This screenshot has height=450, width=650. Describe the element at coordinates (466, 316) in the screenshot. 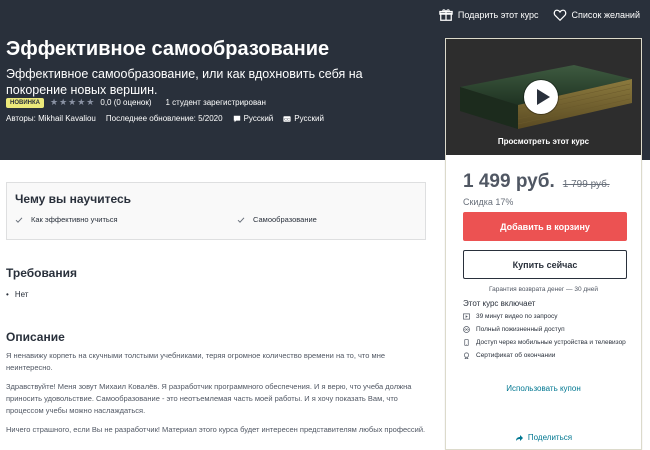

I see `video-icon` at that location.